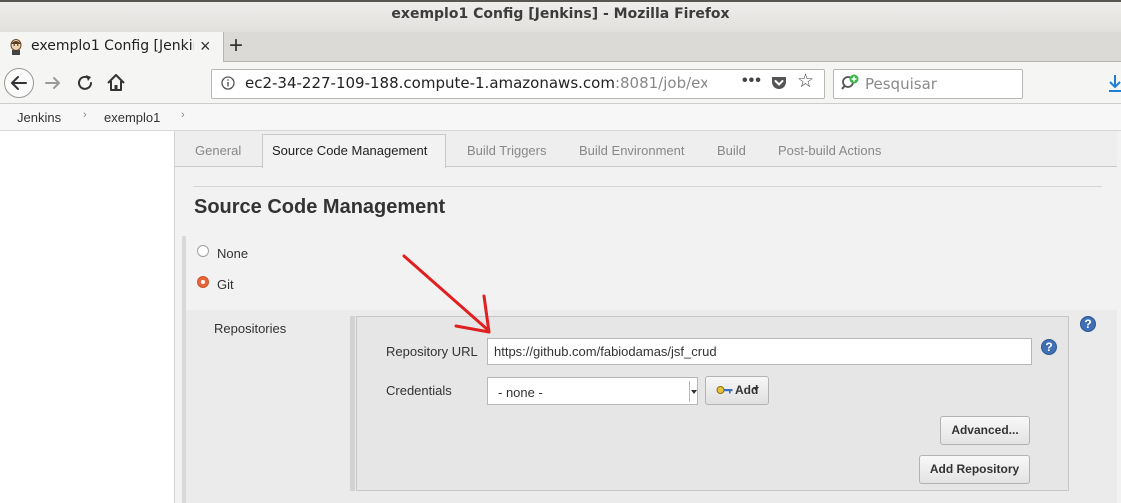 This screenshot has height=503, width=1121. Describe the element at coordinates (218, 150) in the screenshot. I see `tab-general: General` at that location.